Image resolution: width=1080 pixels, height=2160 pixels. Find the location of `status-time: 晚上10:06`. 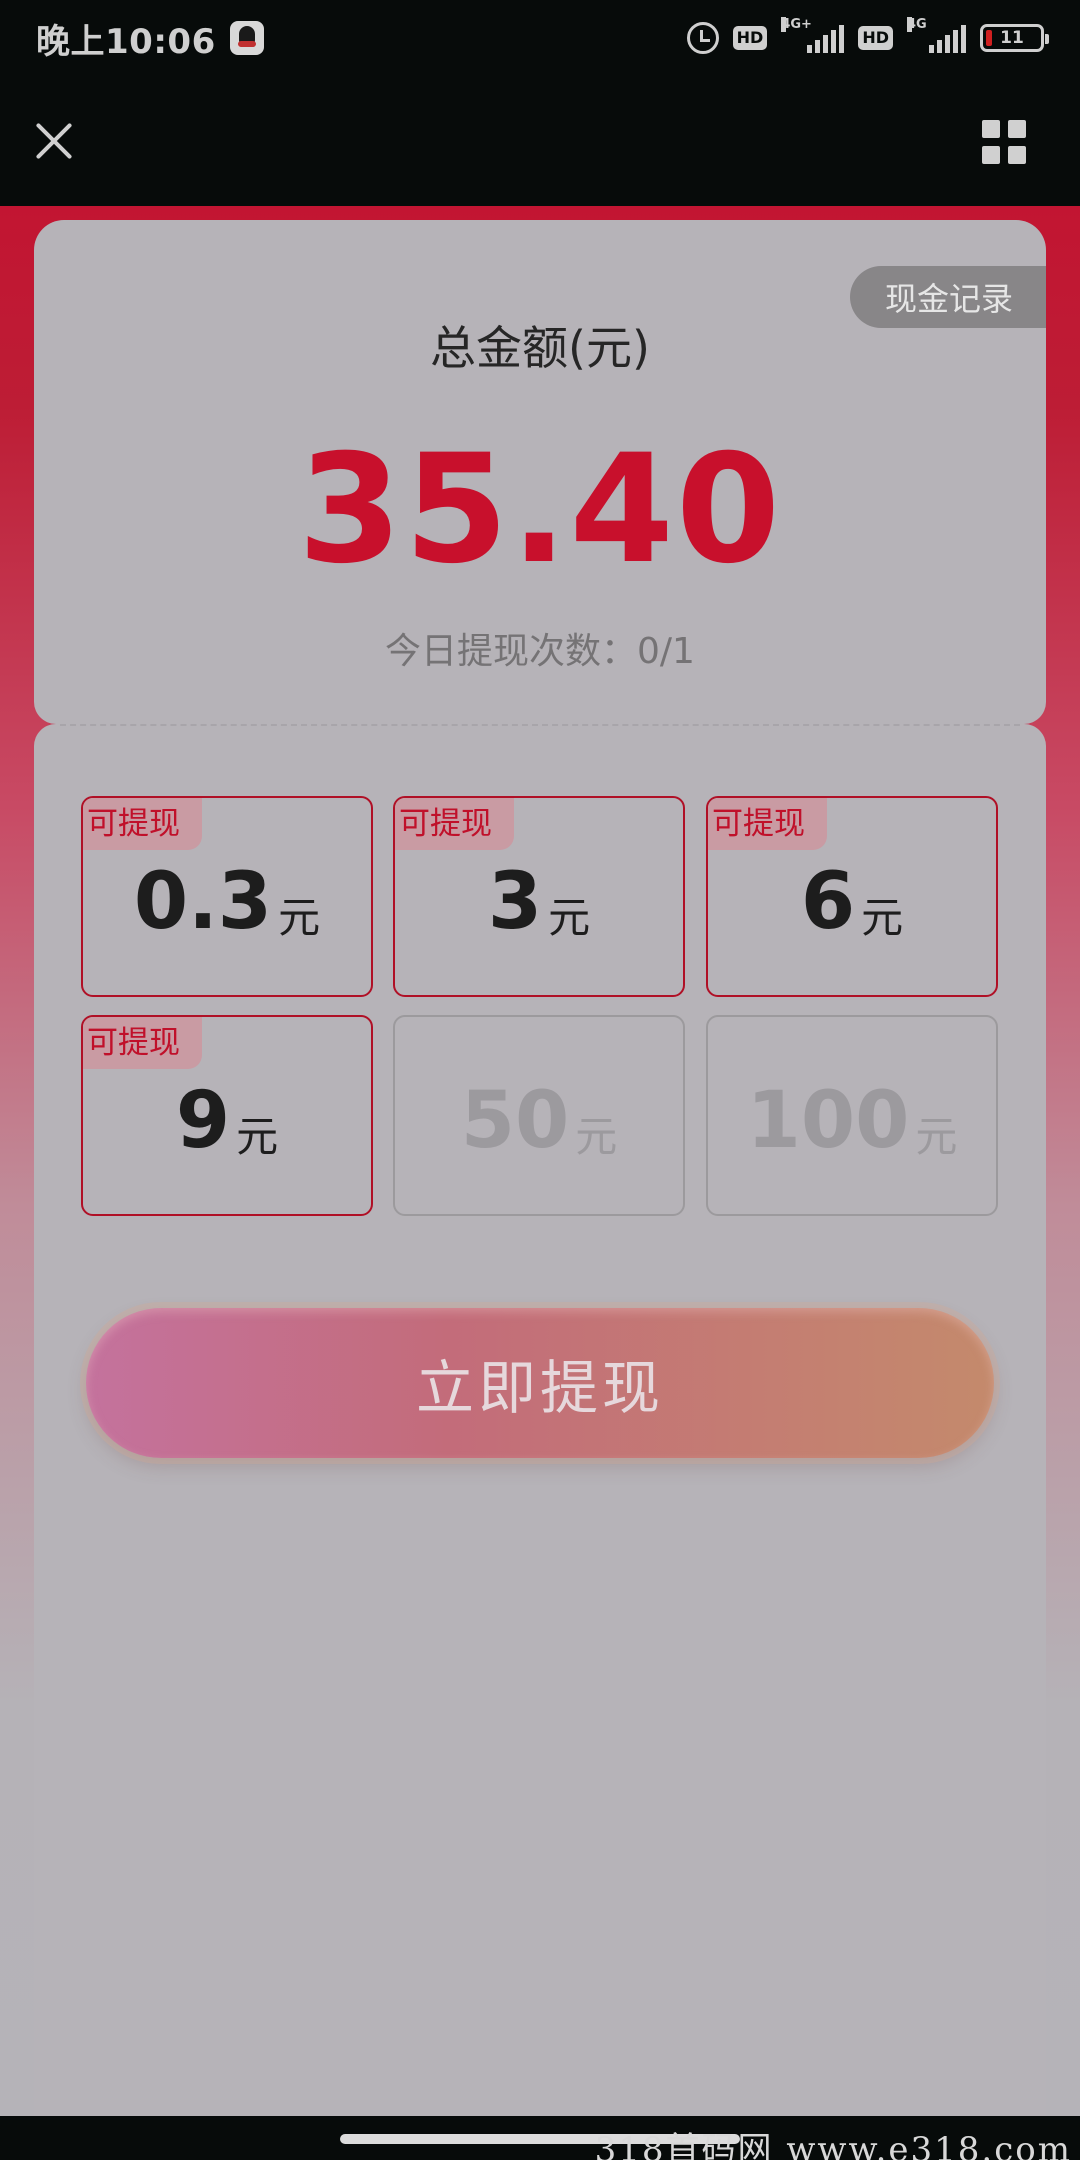

status-time: 晚上10:06 is located at coordinates (126, 41).